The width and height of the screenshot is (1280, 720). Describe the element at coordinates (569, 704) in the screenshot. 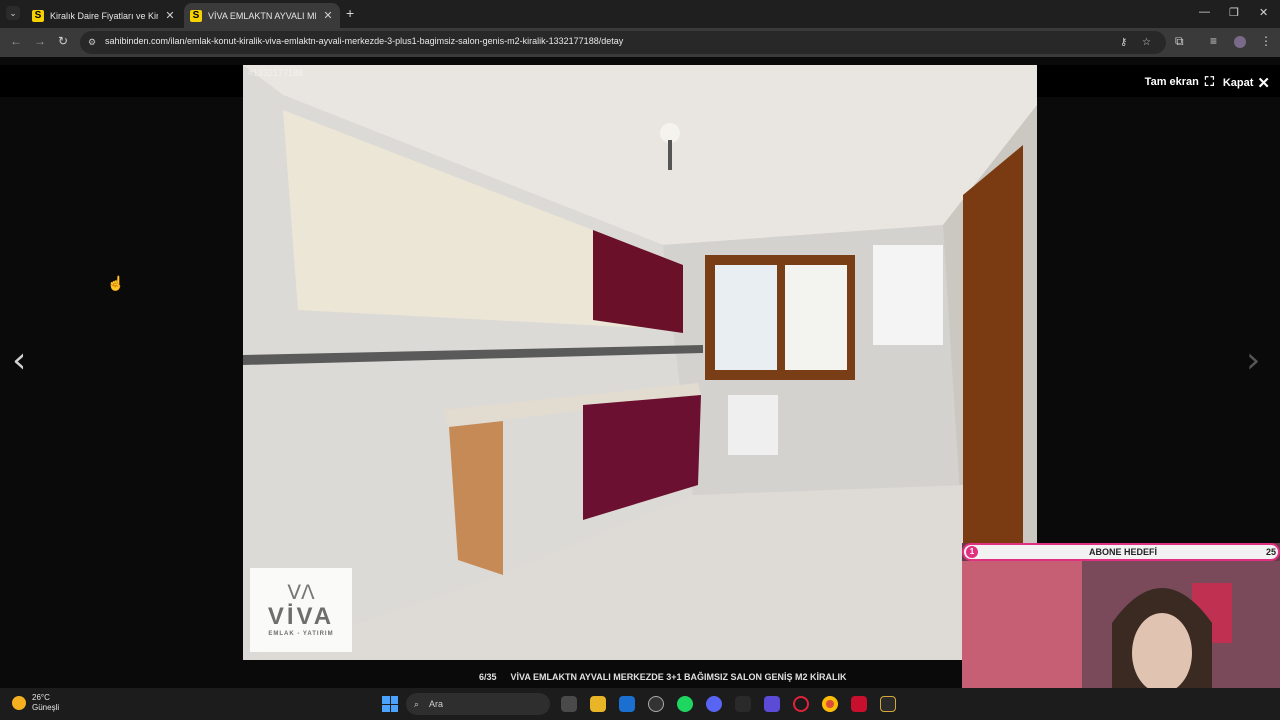

I see `task-view-icon` at that location.